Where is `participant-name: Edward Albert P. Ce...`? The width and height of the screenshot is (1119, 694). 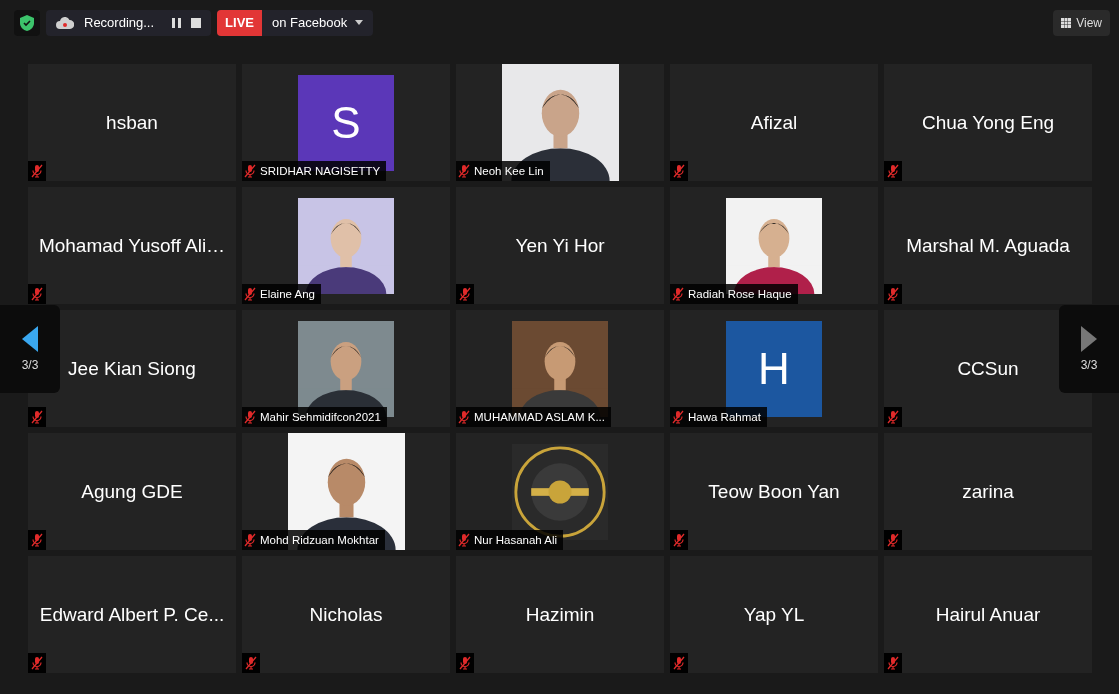
participant-name: Edward Albert P. Ce... is located at coordinates (132, 614).